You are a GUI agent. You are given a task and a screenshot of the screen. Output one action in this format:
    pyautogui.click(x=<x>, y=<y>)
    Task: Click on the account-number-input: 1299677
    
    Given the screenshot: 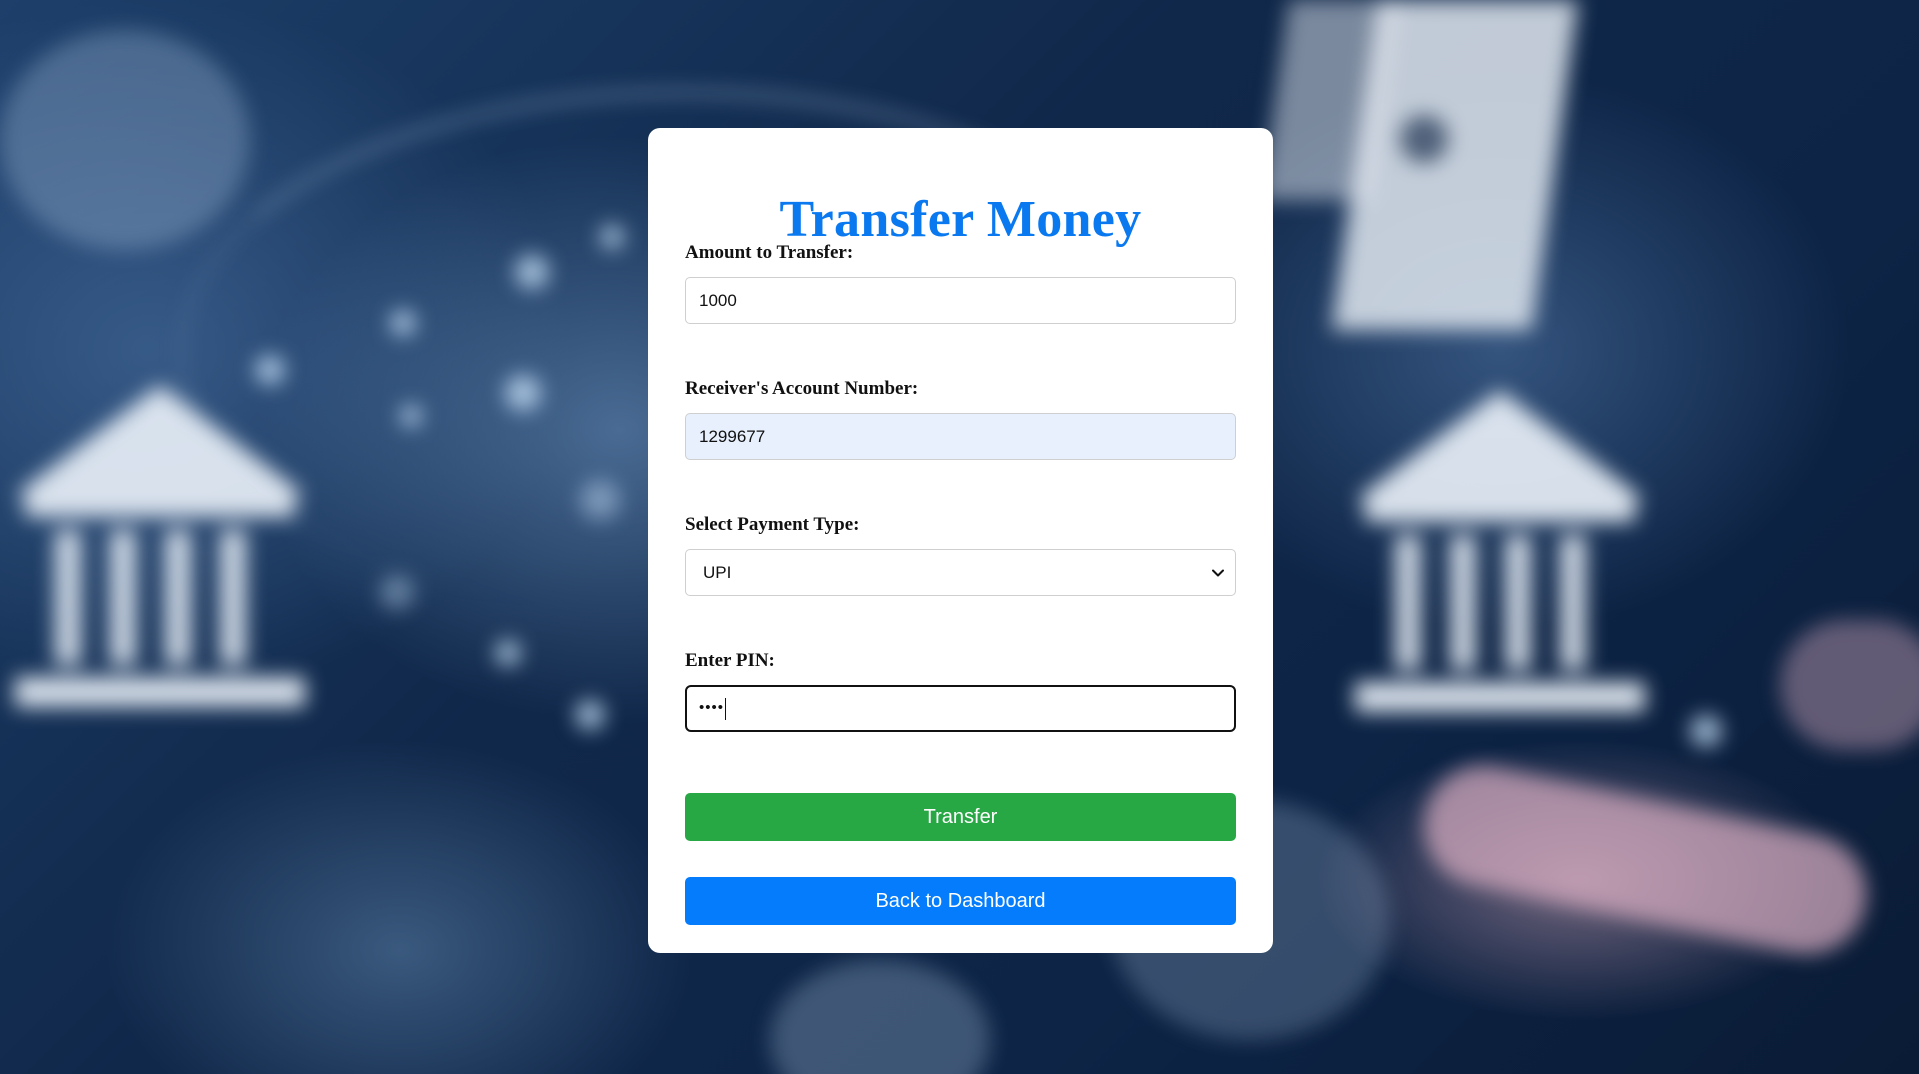 What is the action you would take?
    pyautogui.click(x=960, y=436)
    